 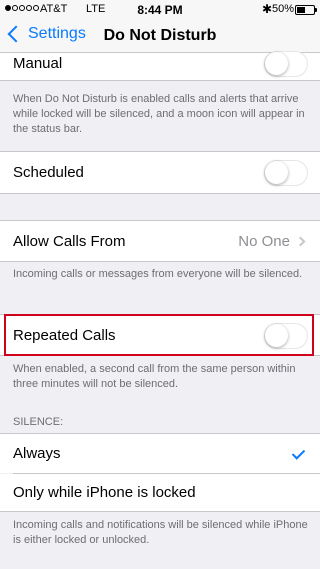 I want to click on silence-option-always: Always, so click(x=160, y=453).